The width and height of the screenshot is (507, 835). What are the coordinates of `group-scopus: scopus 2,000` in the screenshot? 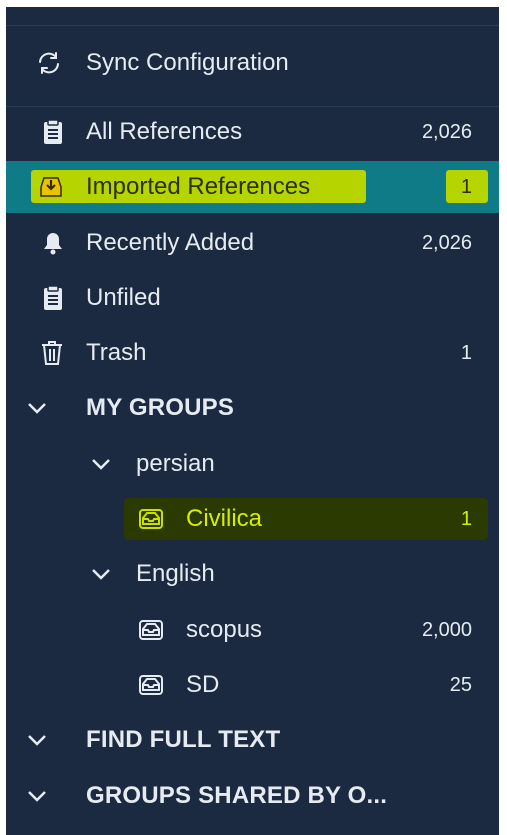 It's located at (252, 630).